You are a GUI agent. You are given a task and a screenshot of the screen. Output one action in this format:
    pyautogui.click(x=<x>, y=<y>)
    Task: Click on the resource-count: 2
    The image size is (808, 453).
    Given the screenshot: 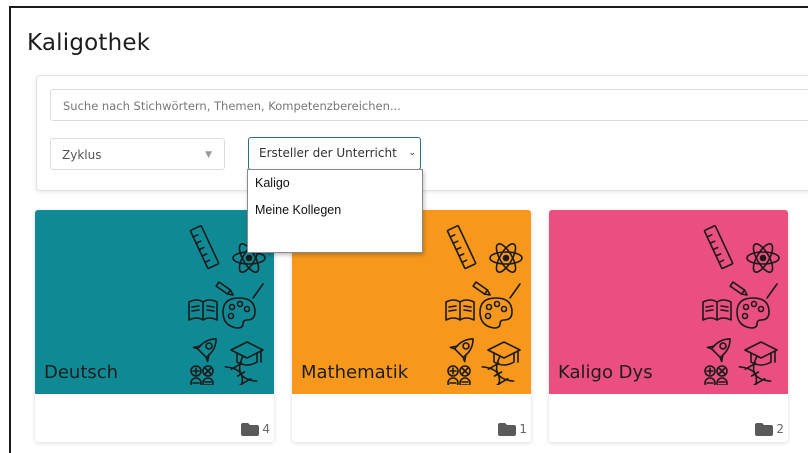 What is the action you would take?
    pyautogui.click(x=769, y=429)
    